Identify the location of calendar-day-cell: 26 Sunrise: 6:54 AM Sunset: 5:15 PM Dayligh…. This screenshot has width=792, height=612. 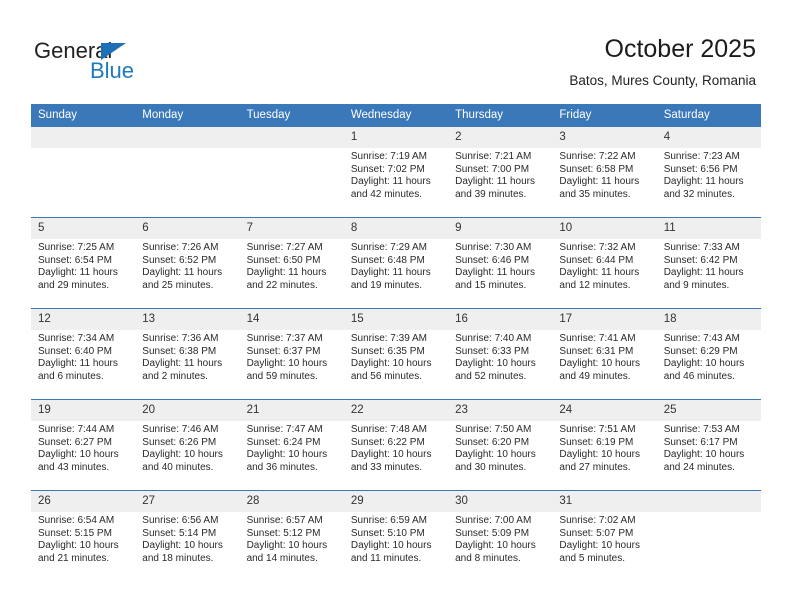
(83, 535).